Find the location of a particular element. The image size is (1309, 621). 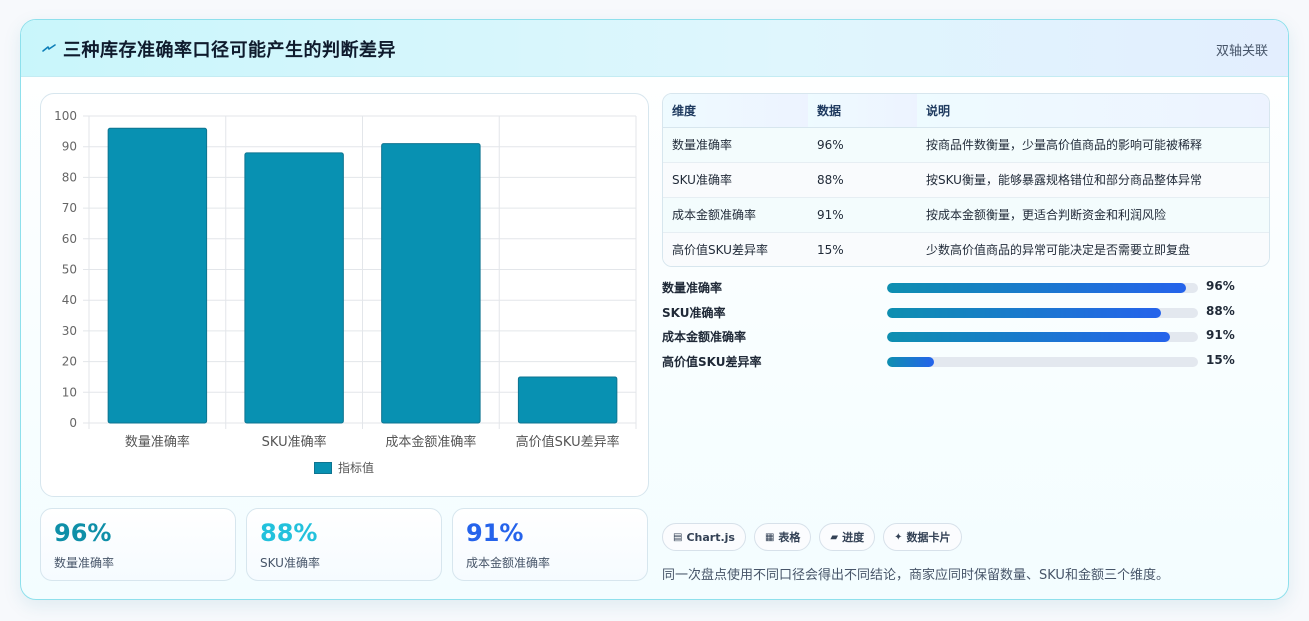

table-cell: 少数高价值商品的异常可能决定是否需要立即复盘 is located at coordinates (1093, 249).